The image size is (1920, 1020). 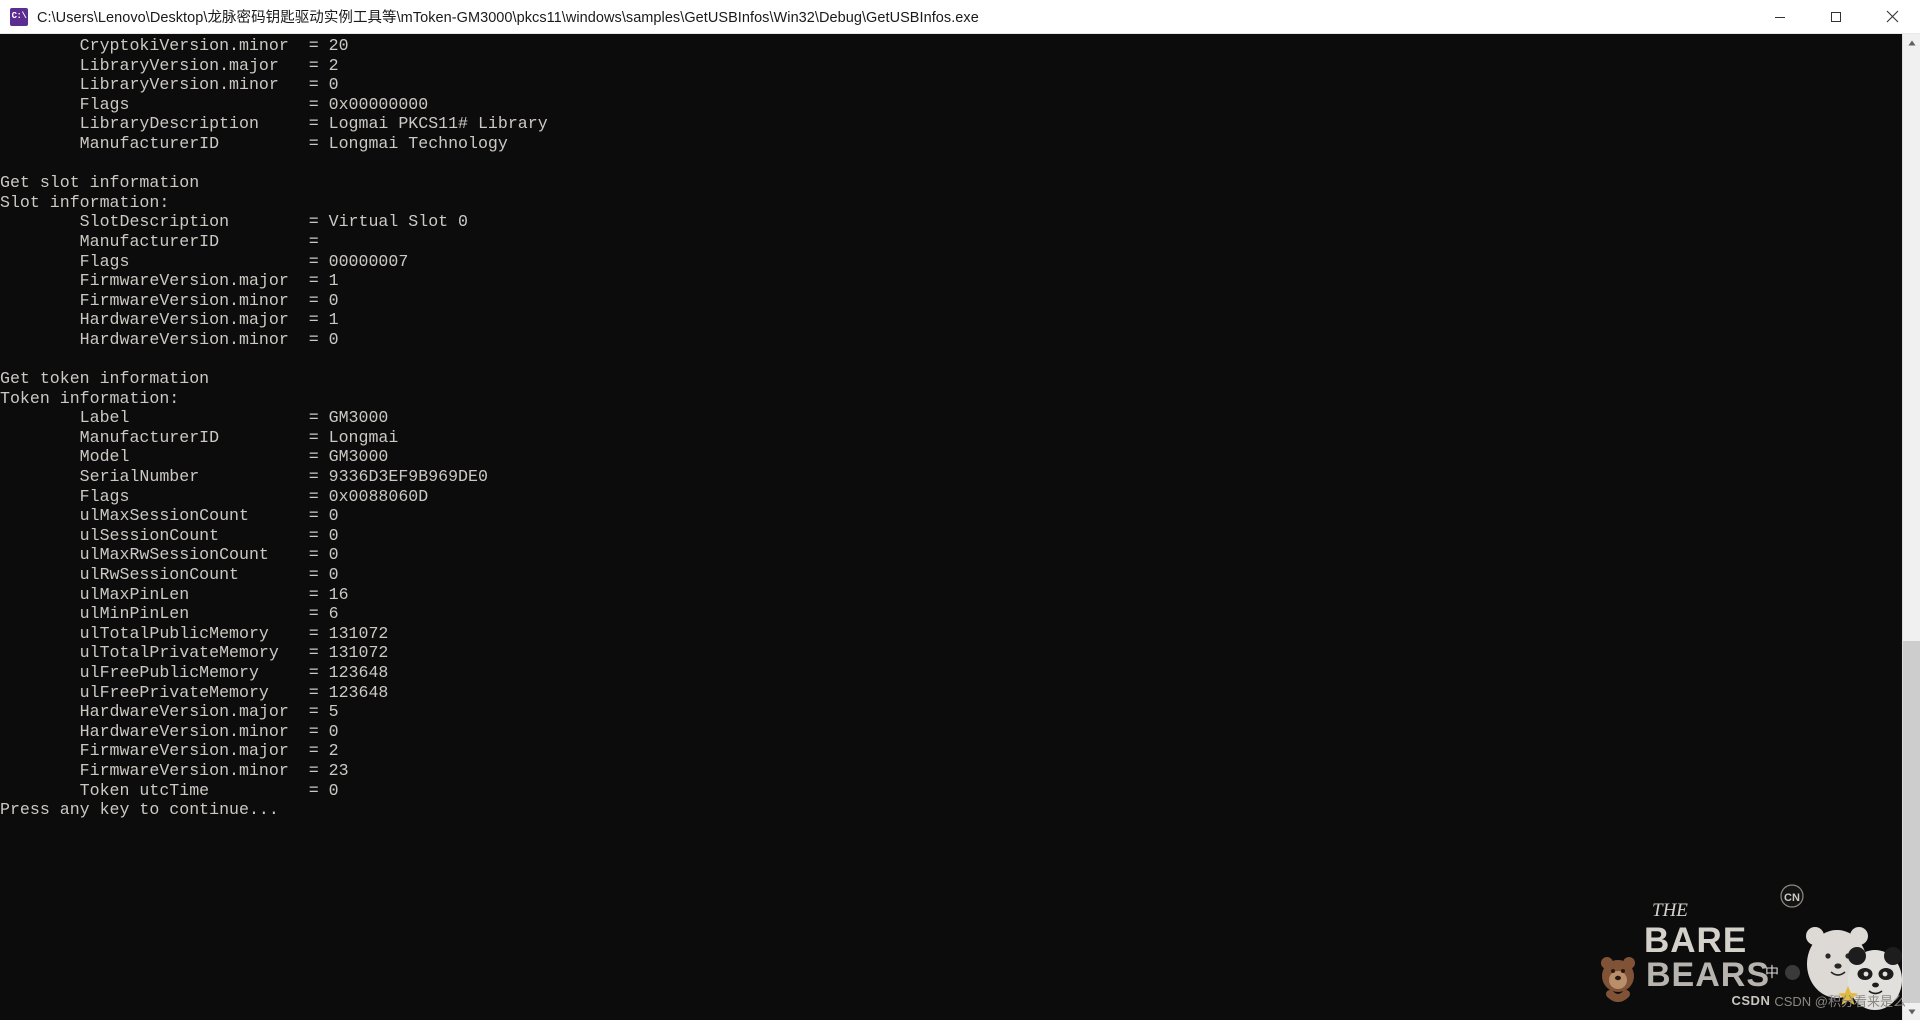 I want to click on console-line: Model = GM3000, so click(x=194, y=457).